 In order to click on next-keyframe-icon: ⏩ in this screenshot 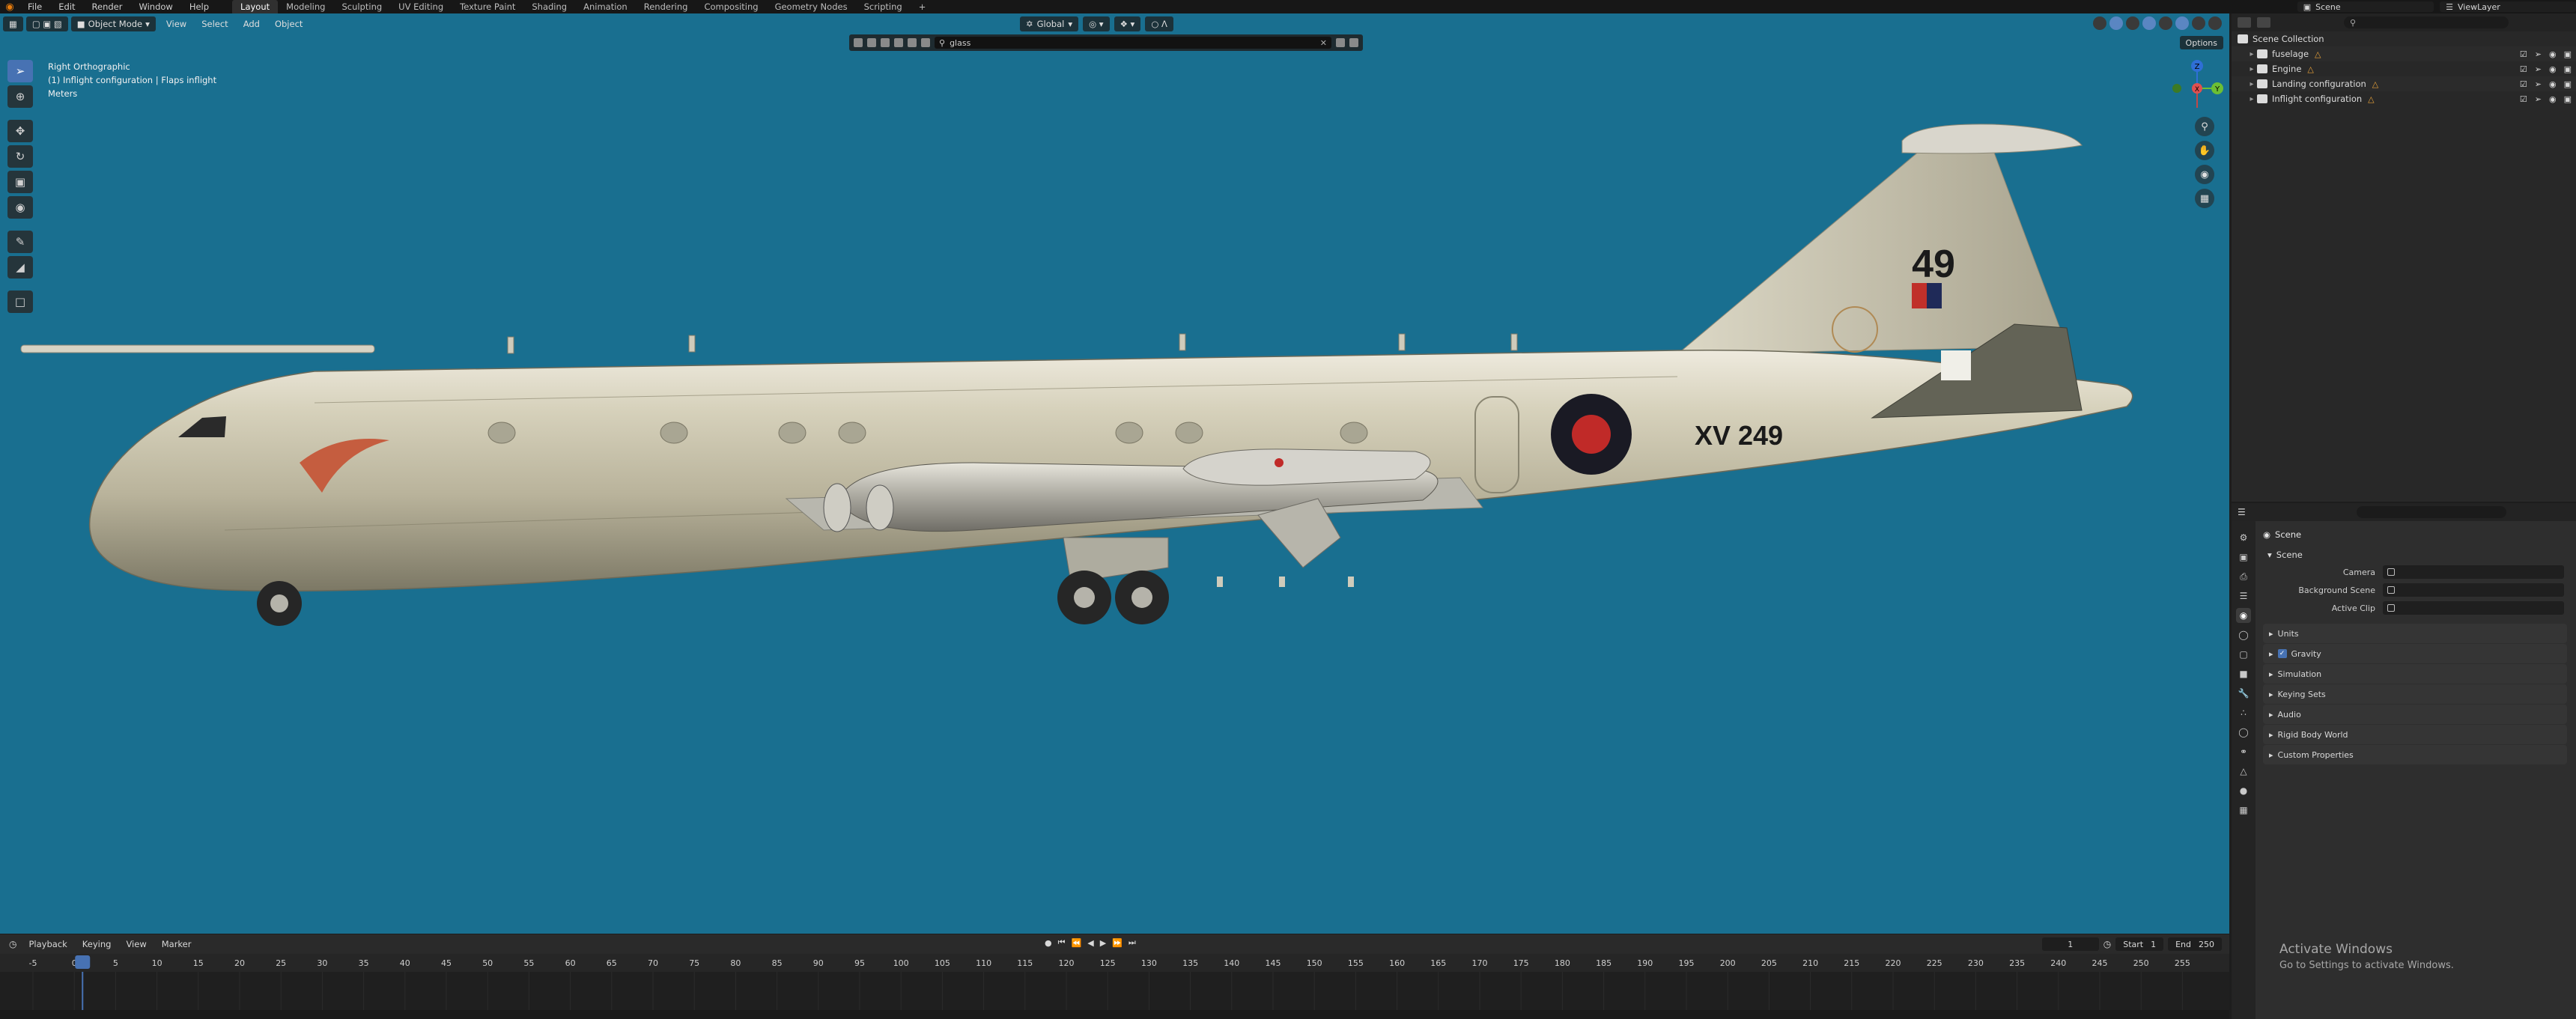, I will do `click(1117, 943)`.